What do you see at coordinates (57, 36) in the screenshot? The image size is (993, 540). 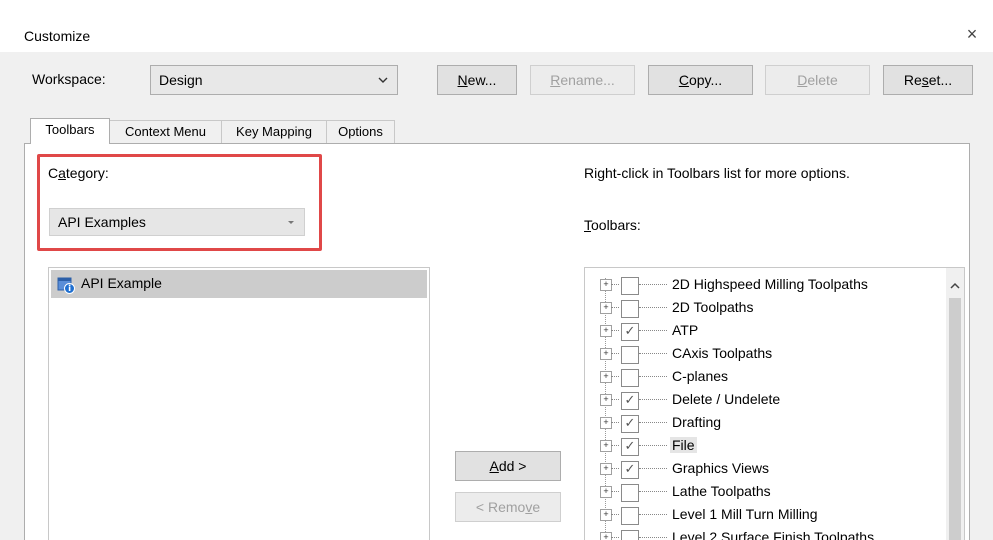 I see `window-title: Customize` at bounding box center [57, 36].